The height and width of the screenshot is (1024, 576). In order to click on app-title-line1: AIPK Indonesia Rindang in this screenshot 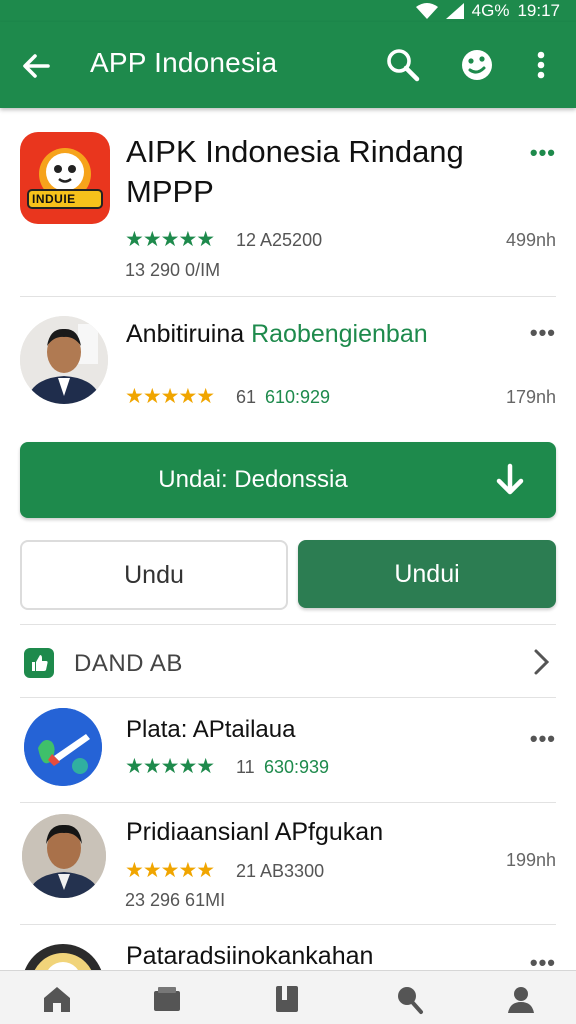, I will do `click(295, 151)`.